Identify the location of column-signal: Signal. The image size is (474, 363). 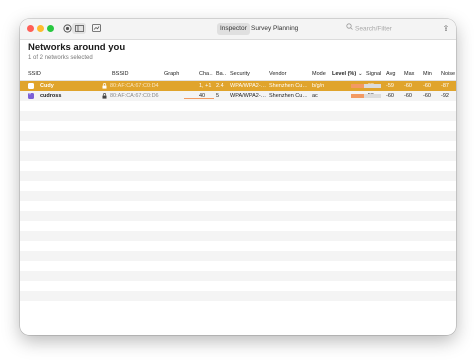
(374, 74).